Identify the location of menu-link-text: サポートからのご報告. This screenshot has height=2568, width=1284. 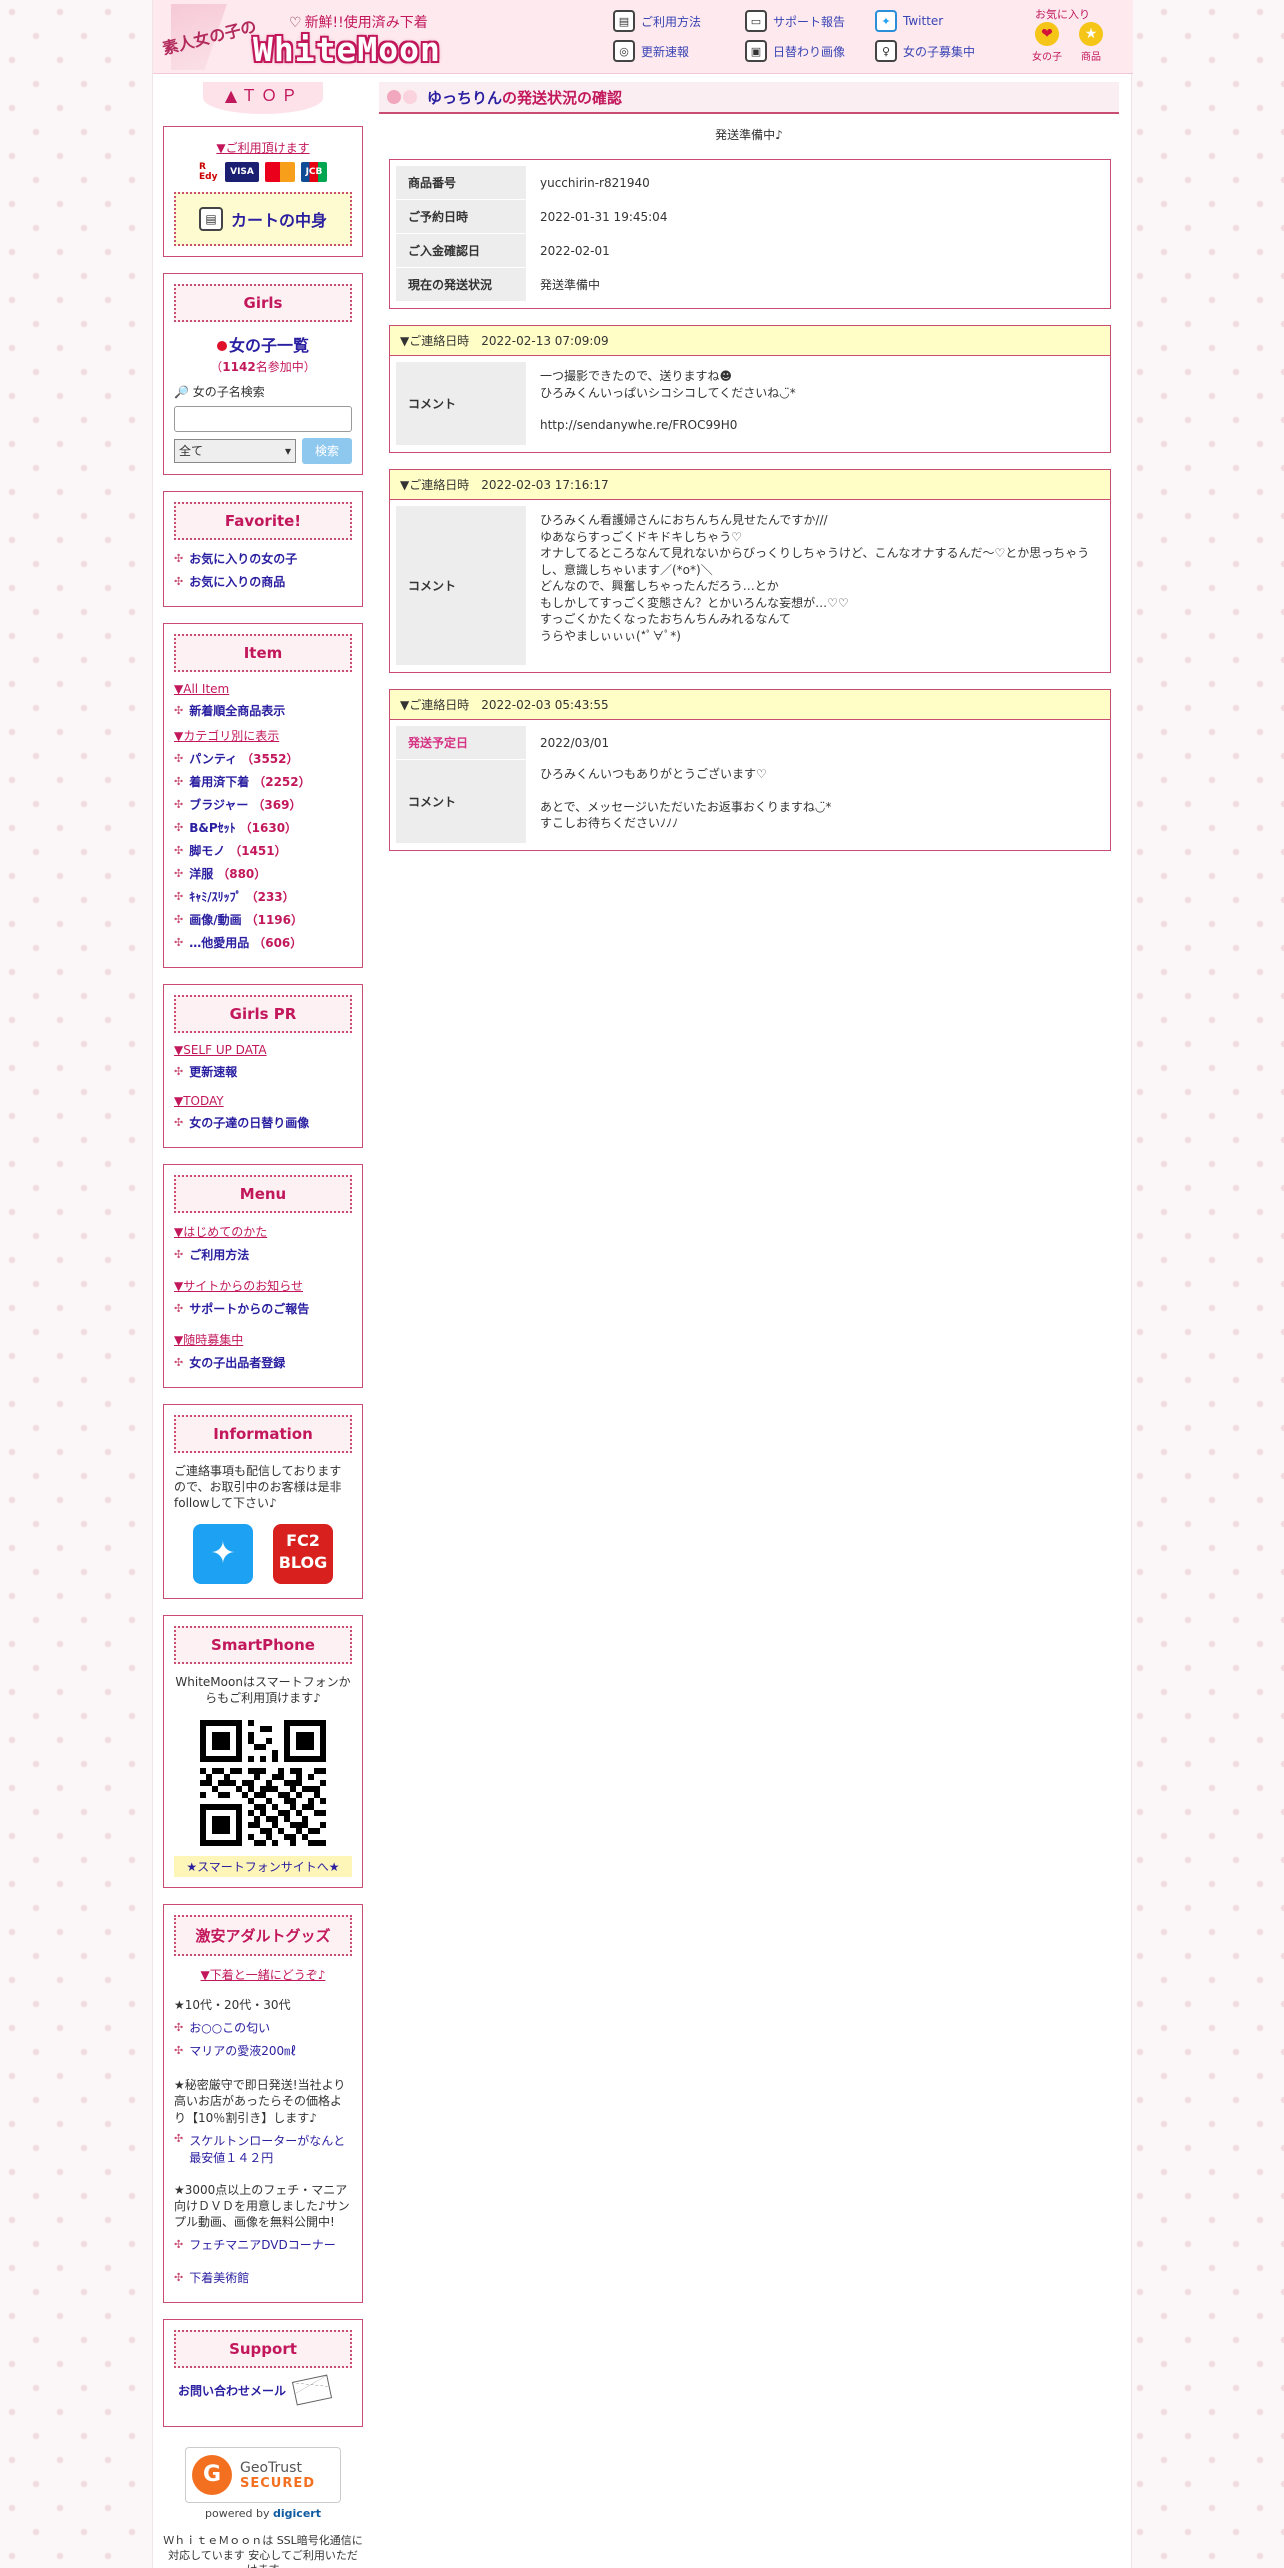
(249, 1309).